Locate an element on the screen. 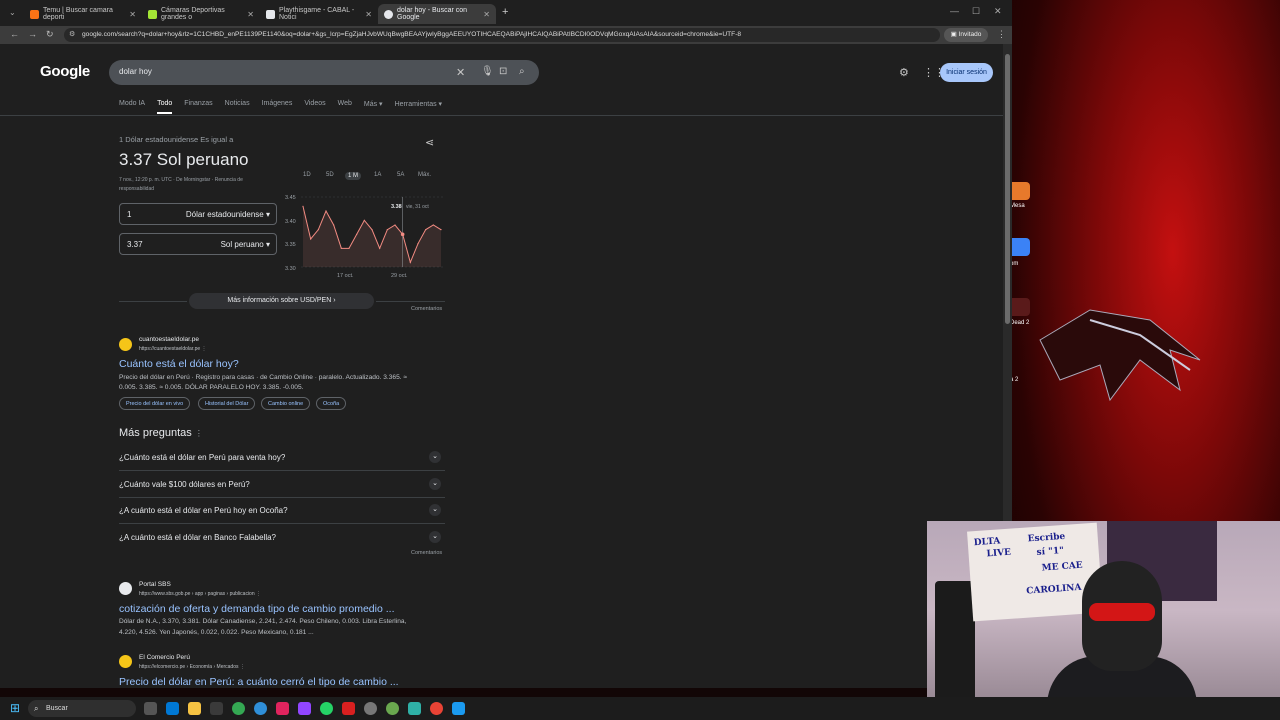 The width and height of the screenshot is (1280, 720). scrollbar-thumb is located at coordinates (1007, 189).